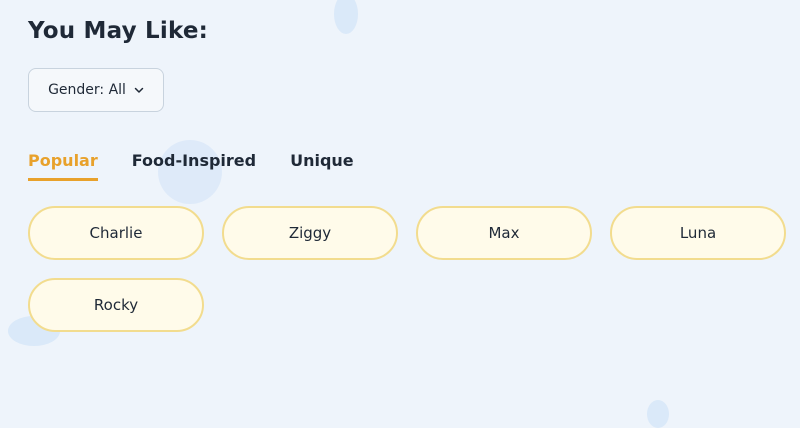 Image resolution: width=800 pixels, height=428 pixels. What do you see at coordinates (139, 90) in the screenshot?
I see `chevron-down-icon` at bounding box center [139, 90].